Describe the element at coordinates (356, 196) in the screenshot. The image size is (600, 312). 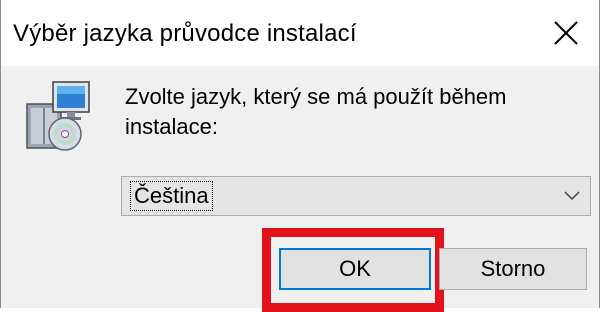
I see `language-select: Čeština` at that location.